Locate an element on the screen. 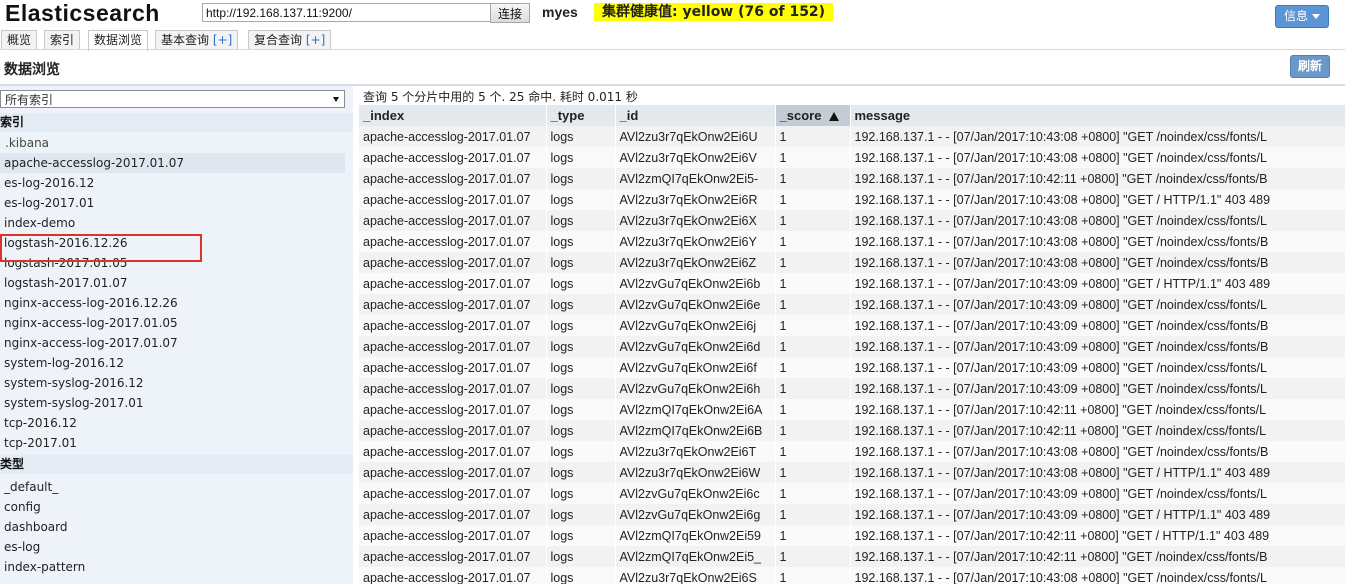 This screenshot has width=1345, height=584. cell-id: AVl2zvGu7qEkOnw2Ei6b is located at coordinates (695, 283).